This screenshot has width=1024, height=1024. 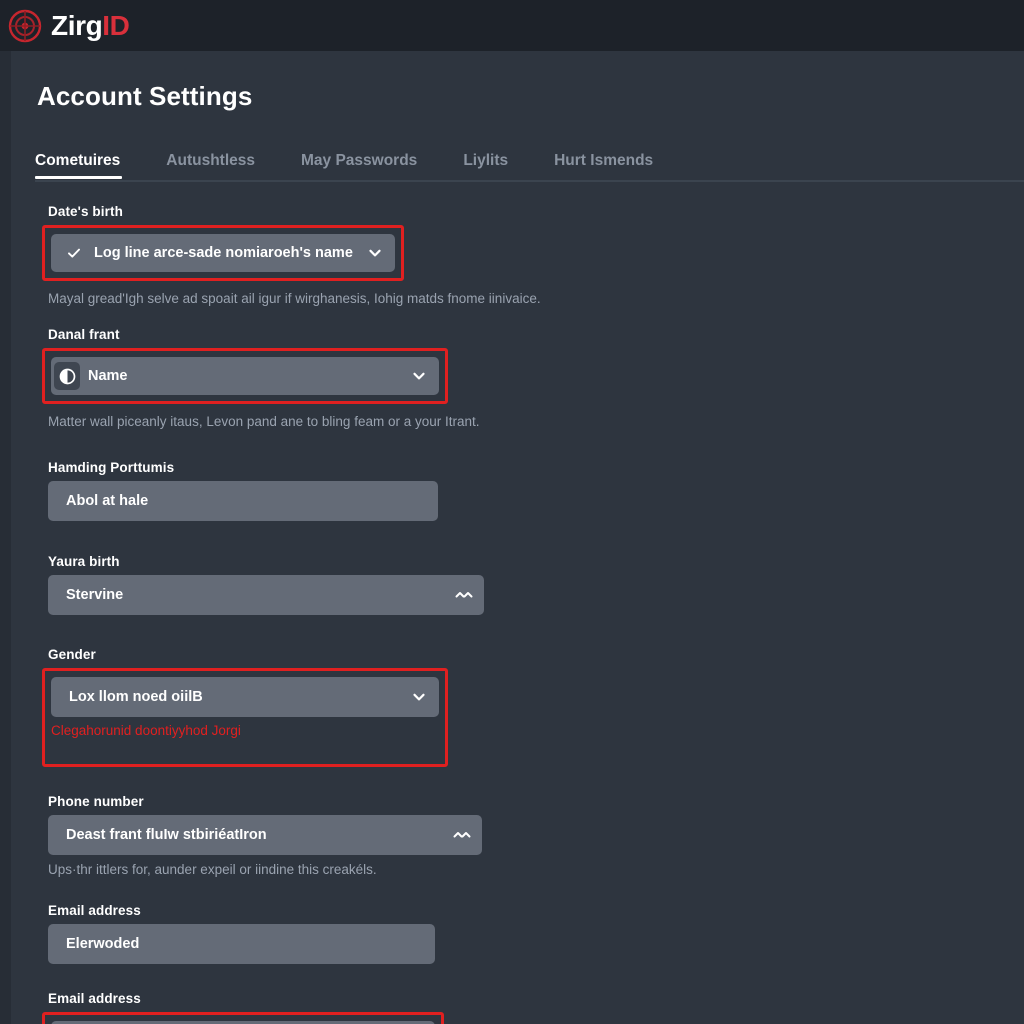 I want to click on contrast-circle-icon, so click(x=67, y=376).